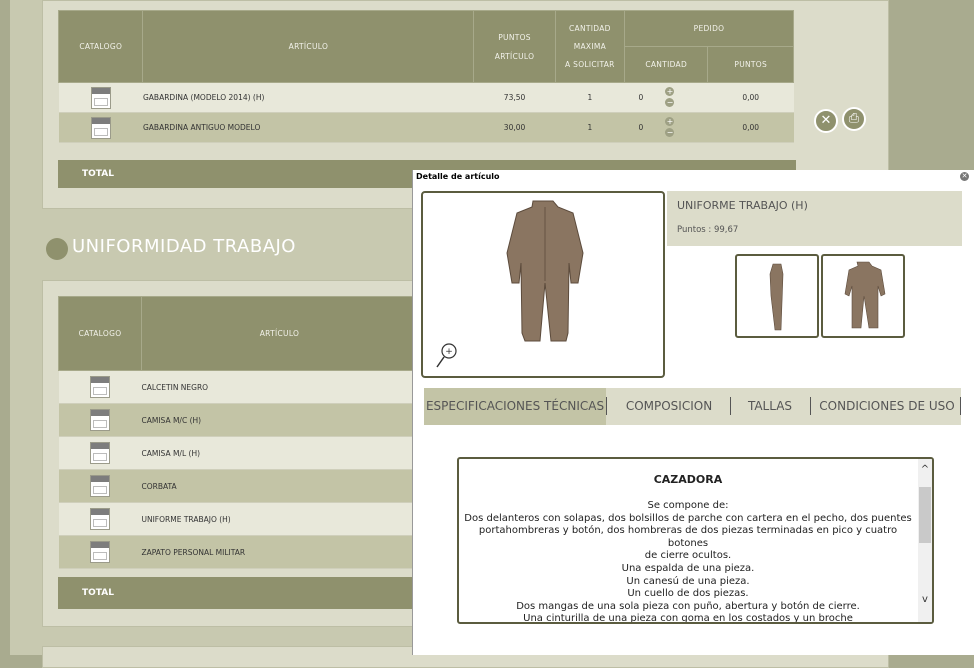 This screenshot has width=974, height=668. What do you see at coordinates (590, 64) in the screenshot?
I see `col-max-line3: A SOLICITAR` at bounding box center [590, 64].